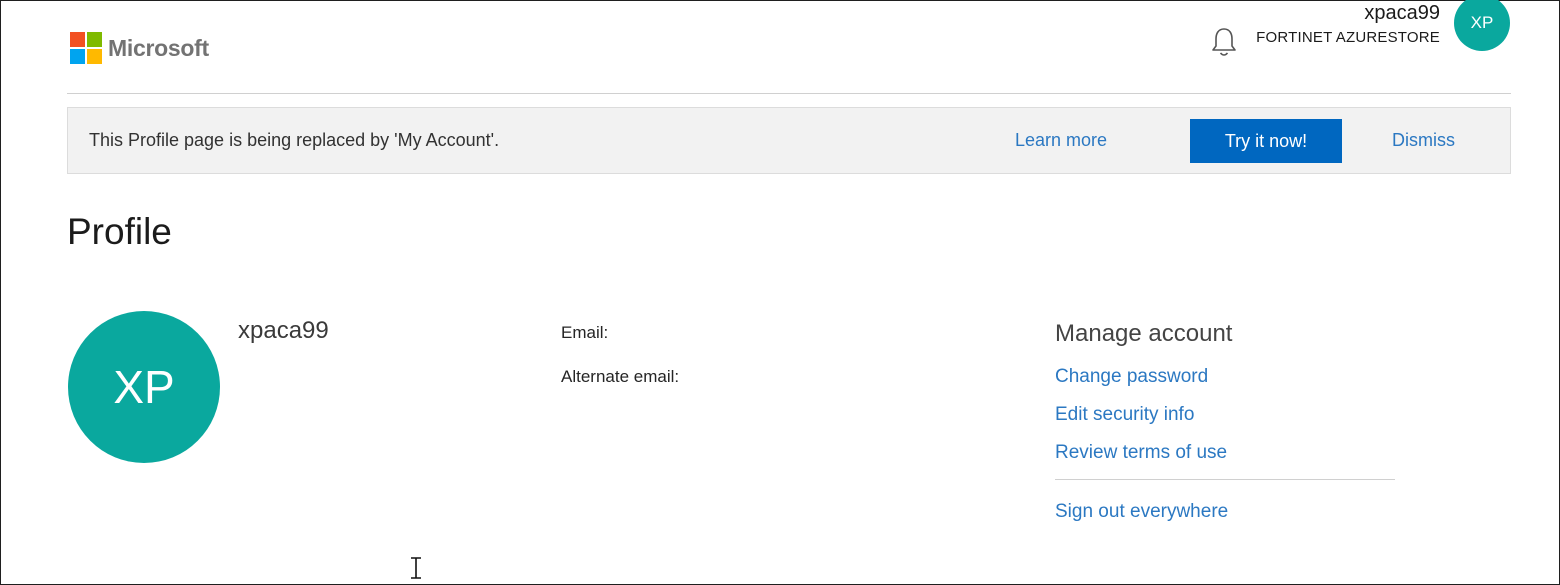 The image size is (1560, 585). Describe the element at coordinates (94, 56) in the screenshot. I see `logo-square-yellow` at that location.